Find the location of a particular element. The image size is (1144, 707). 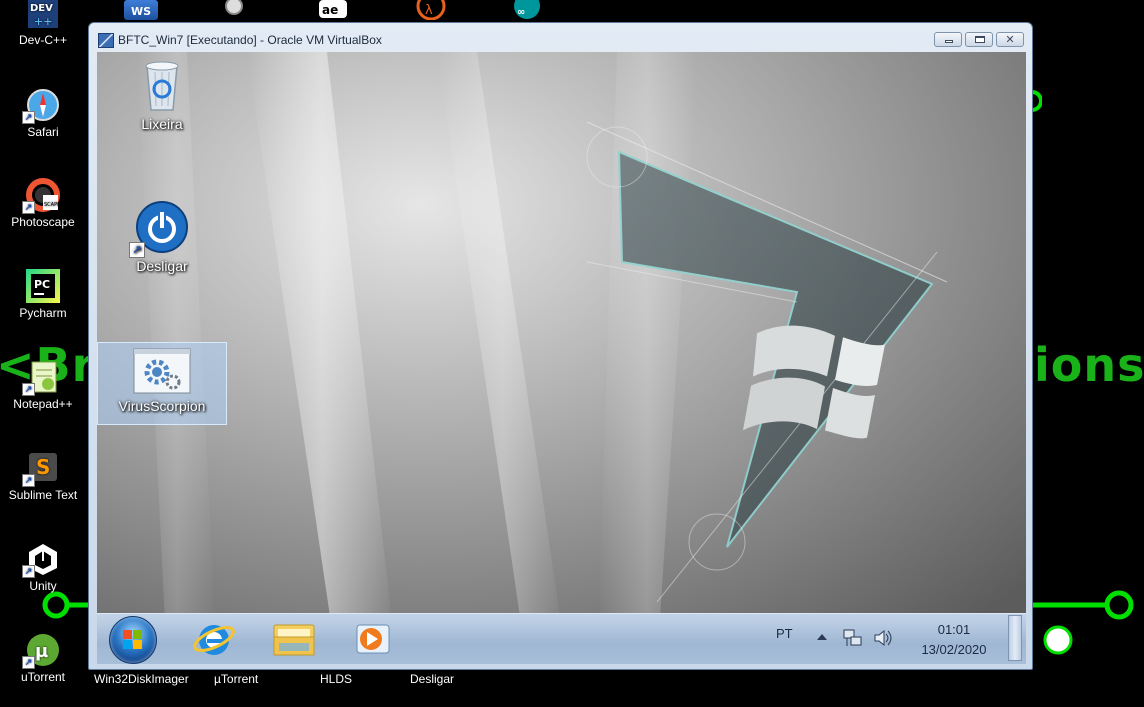

start-button is located at coordinates (133, 640).